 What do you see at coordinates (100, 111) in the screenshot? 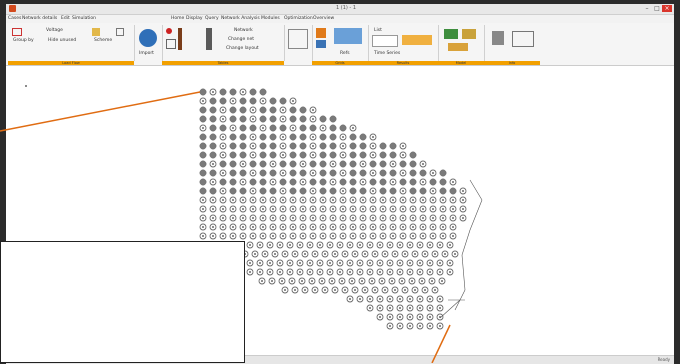
I see `callout-line-left` at bounding box center [100, 111].